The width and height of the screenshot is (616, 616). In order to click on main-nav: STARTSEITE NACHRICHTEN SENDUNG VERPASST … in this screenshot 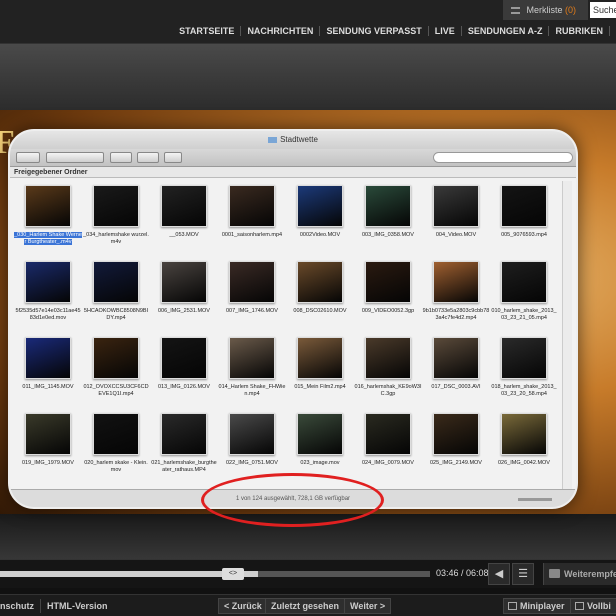, I will do `click(394, 31)`.